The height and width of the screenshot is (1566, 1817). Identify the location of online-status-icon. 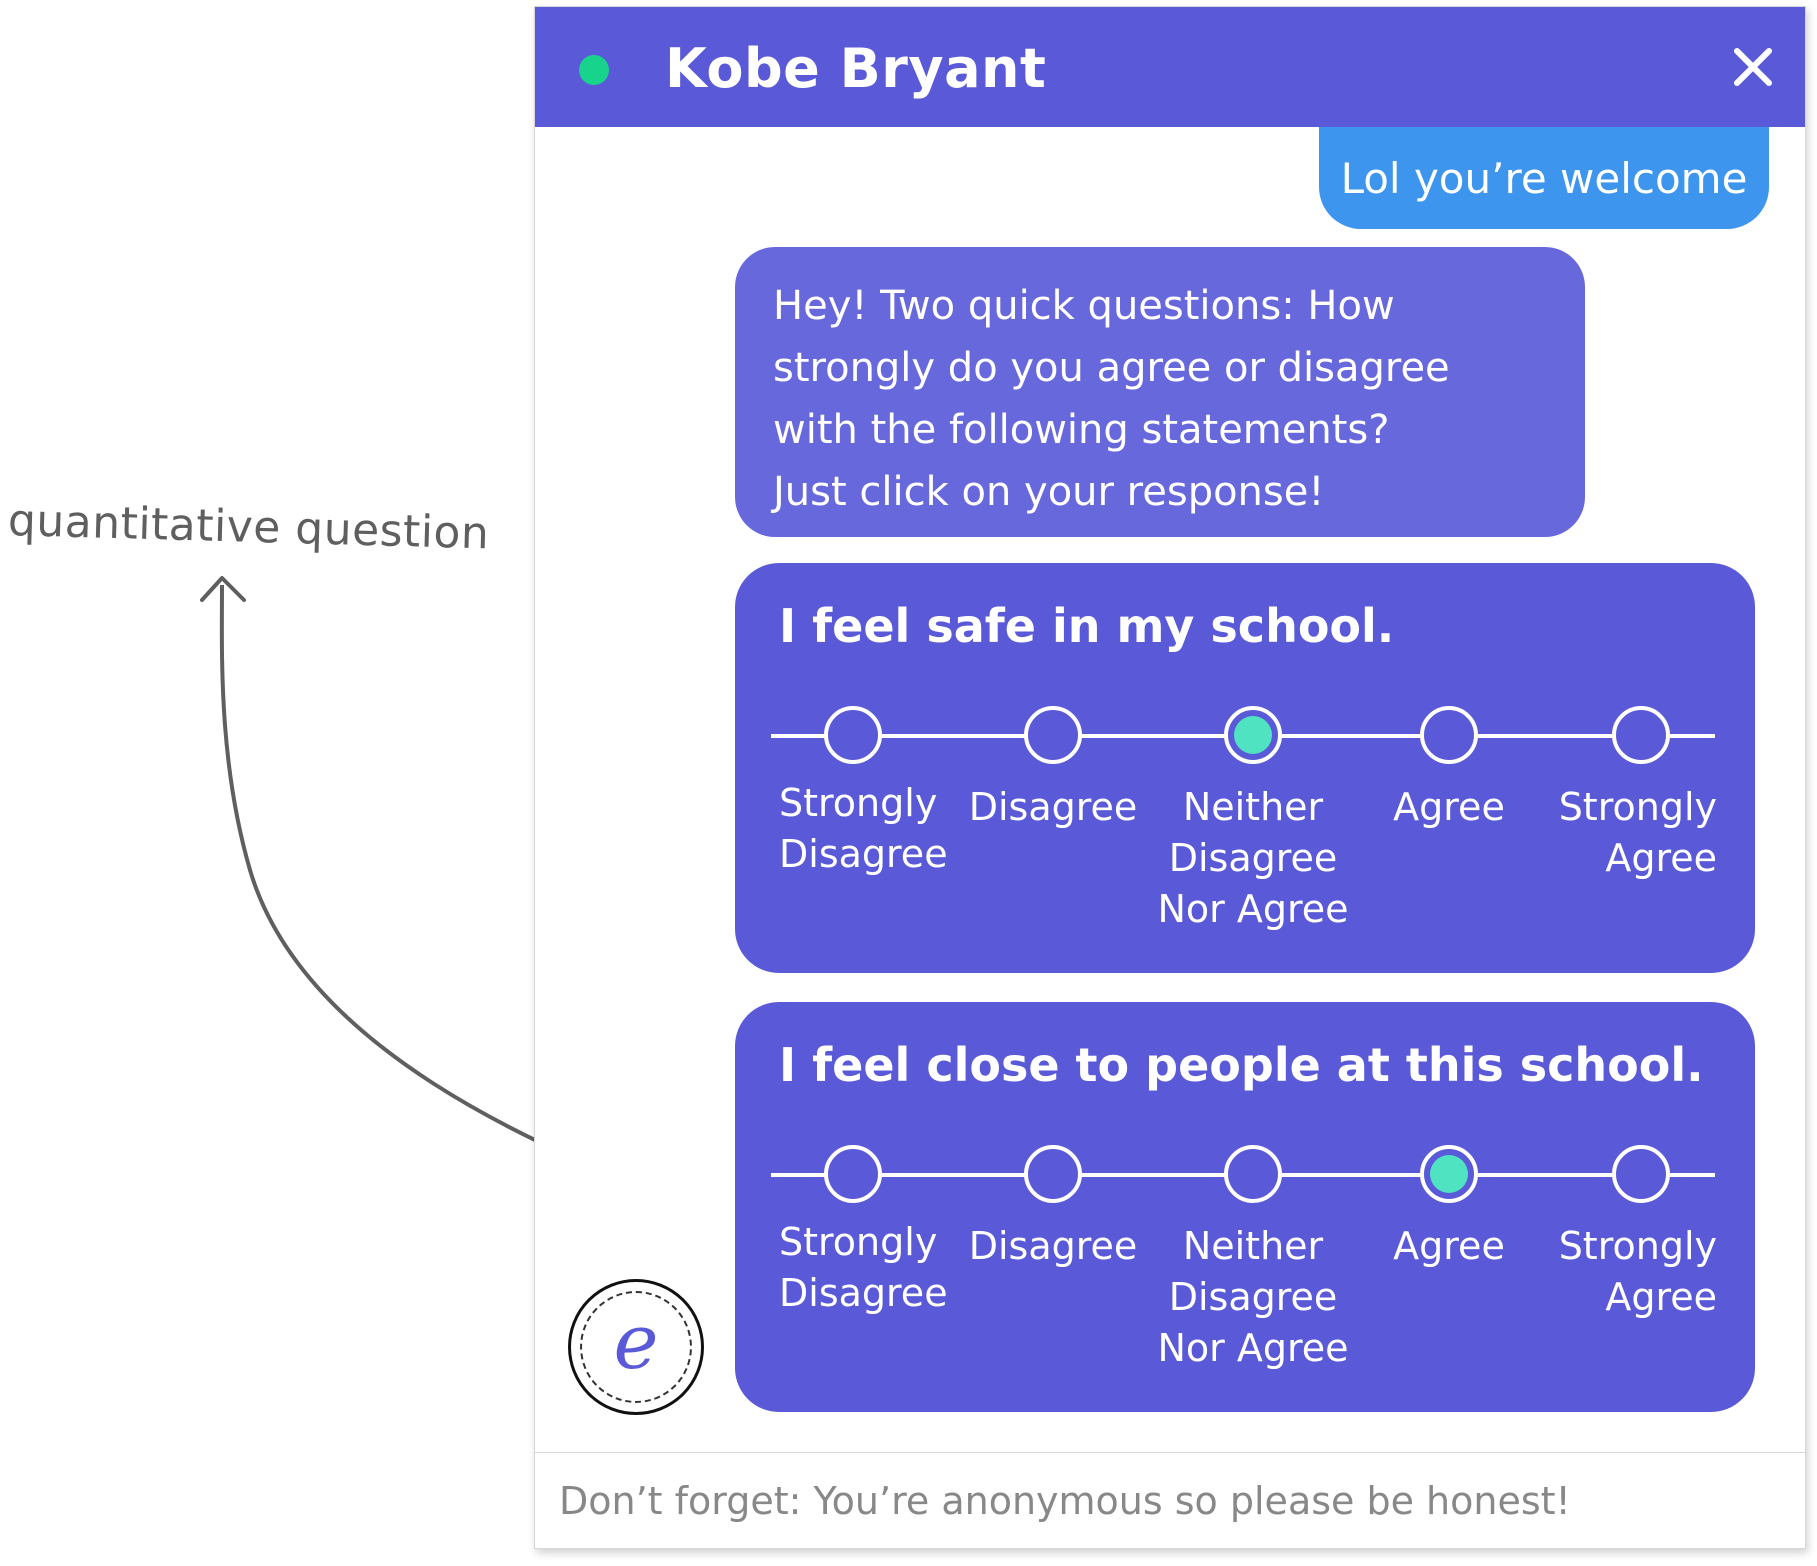
(594, 70).